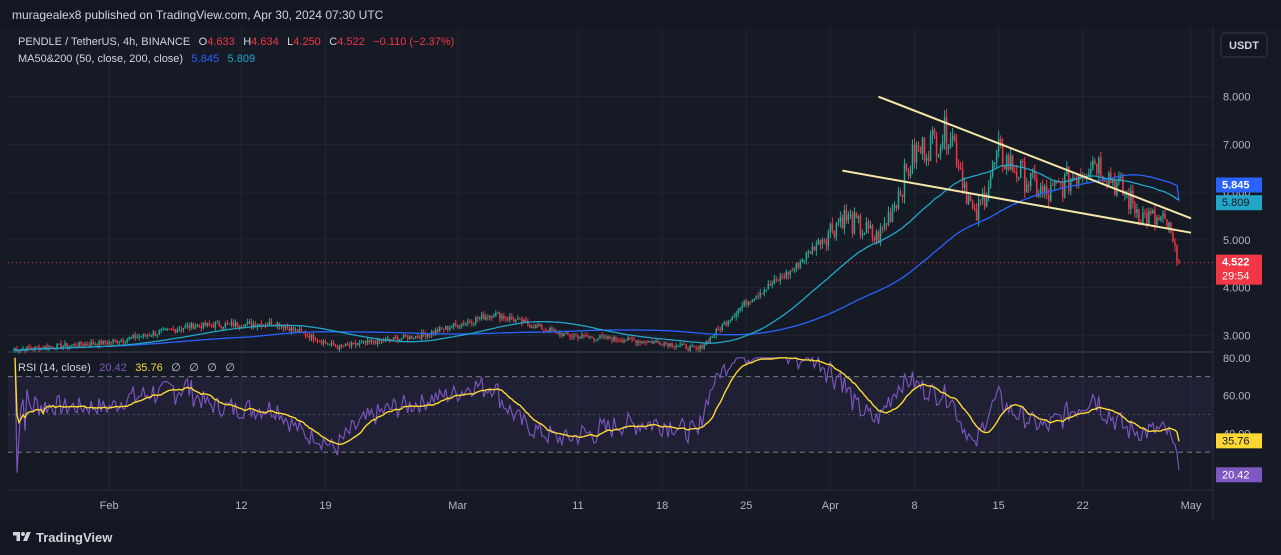 The width and height of the screenshot is (1281, 555). What do you see at coordinates (651, 506) in the screenshot?
I see `time-axis: Feb 12 19 Mar 11 18 25 Apr 8 15 22 May` at bounding box center [651, 506].